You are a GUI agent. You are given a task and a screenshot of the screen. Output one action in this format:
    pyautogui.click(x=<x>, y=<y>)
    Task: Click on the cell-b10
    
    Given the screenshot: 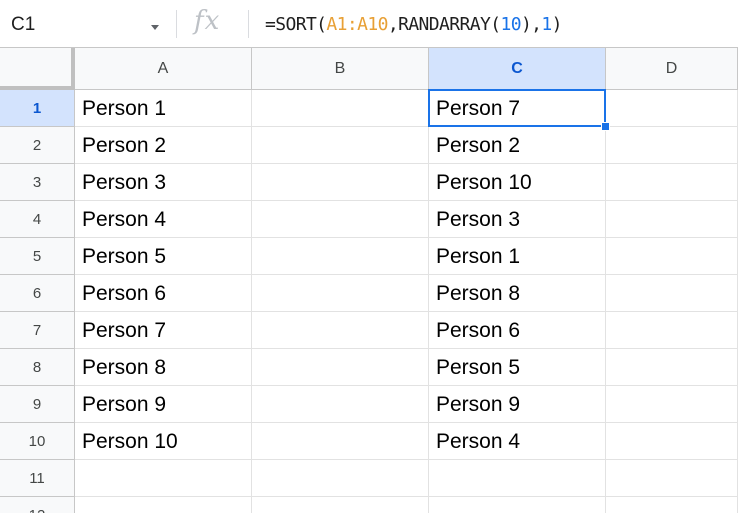 What is the action you would take?
    pyautogui.click(x=340, y=441)
    